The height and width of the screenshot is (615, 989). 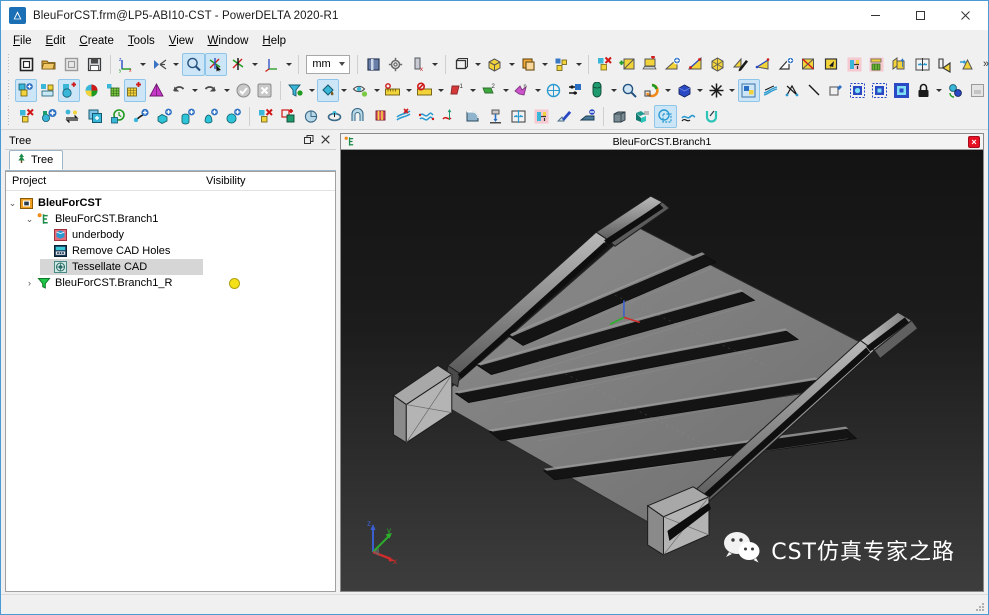 I want to click on cross-surface-icon, so click(x=808, y=64).